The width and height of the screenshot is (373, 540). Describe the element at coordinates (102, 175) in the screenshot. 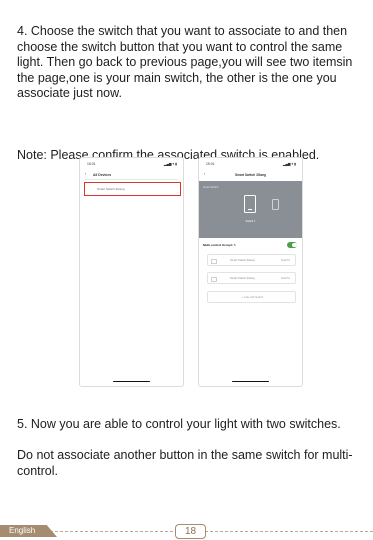

I see `screen-title: All Devices` at that location.